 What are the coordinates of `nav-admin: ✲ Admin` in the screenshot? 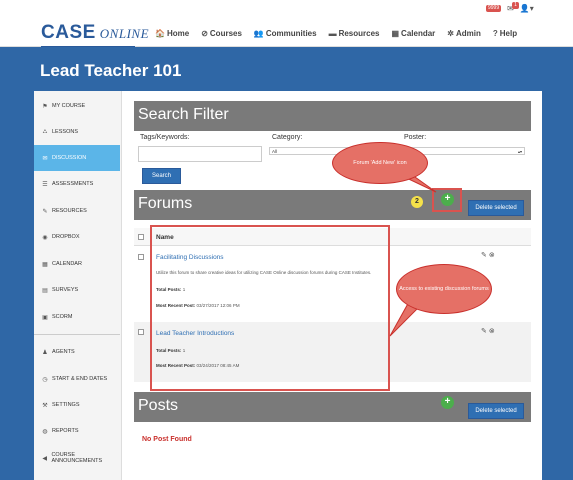 It's located at (464, 33).